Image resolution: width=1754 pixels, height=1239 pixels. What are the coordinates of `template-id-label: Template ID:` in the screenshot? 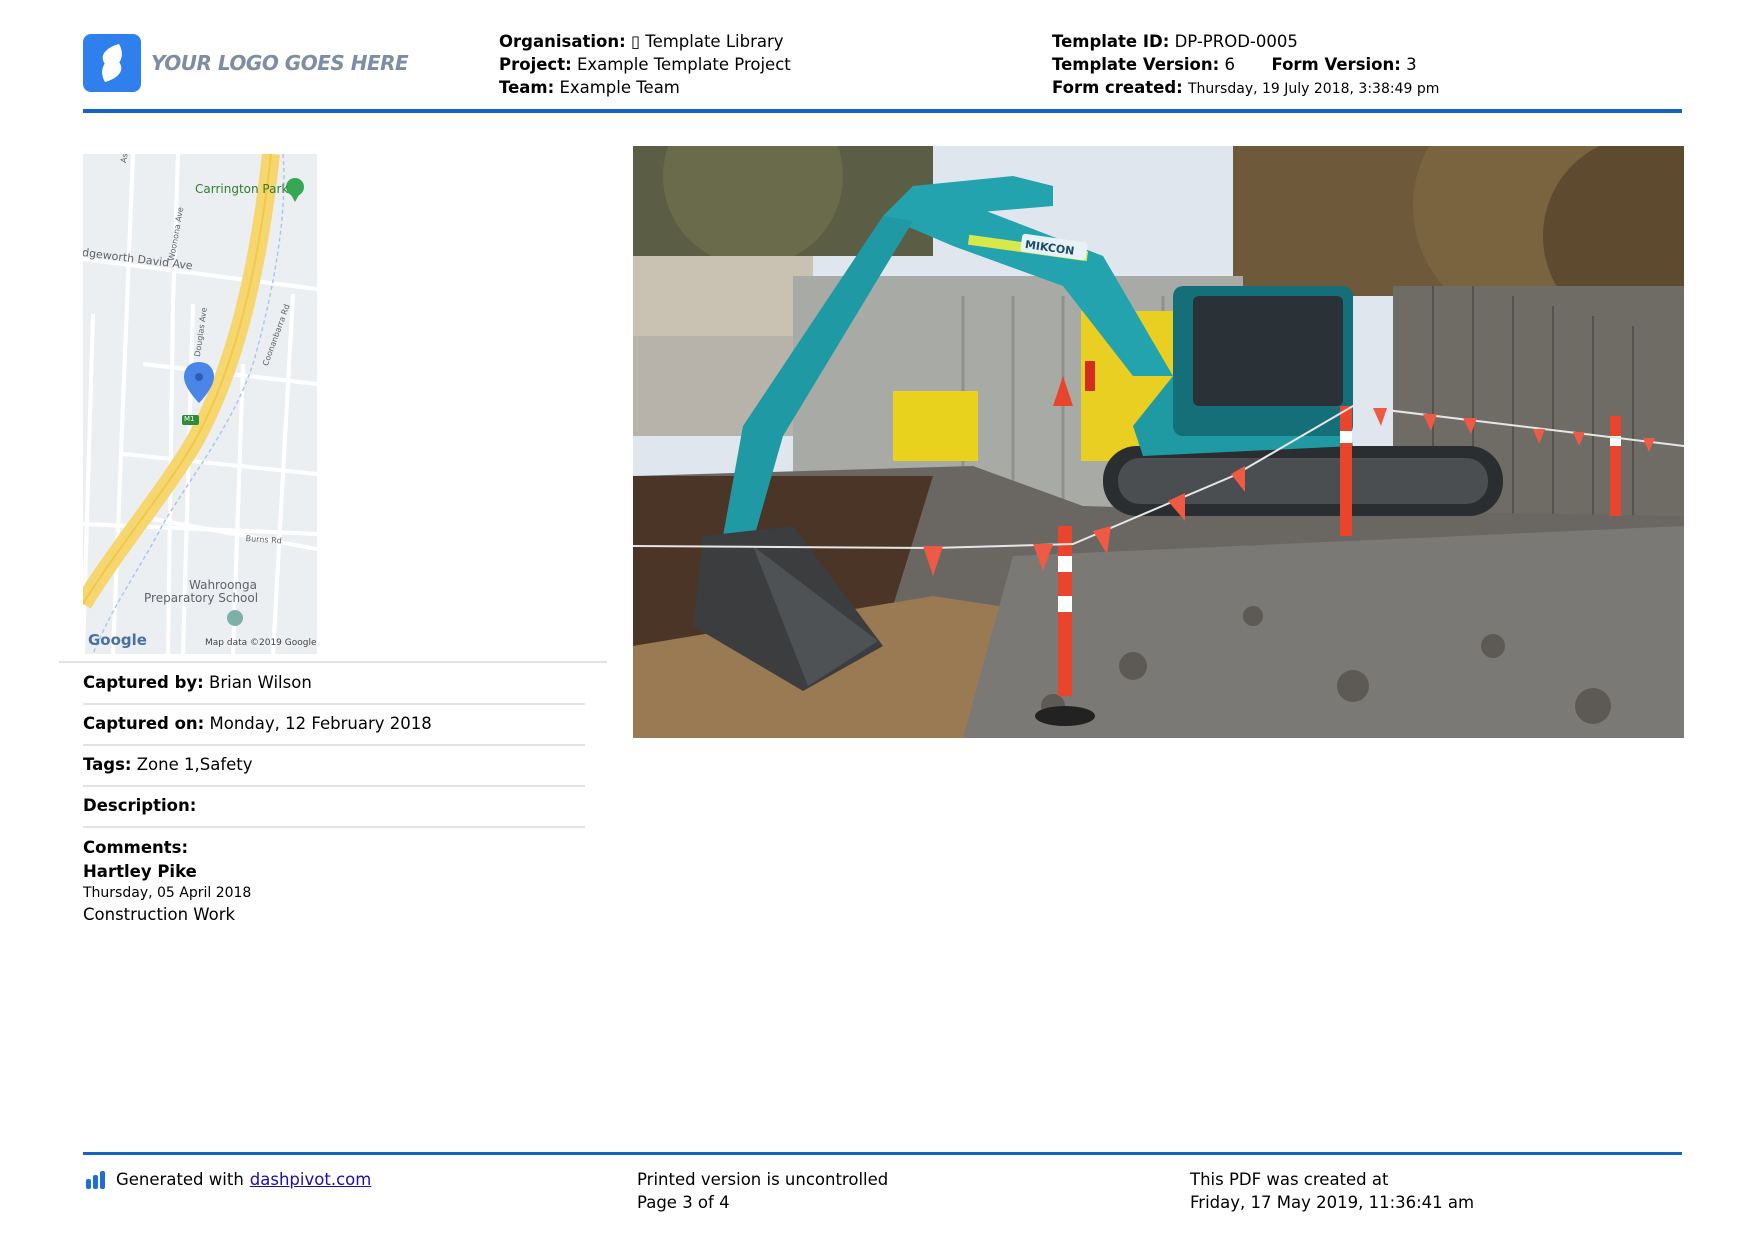 It's located at (1111, 41).